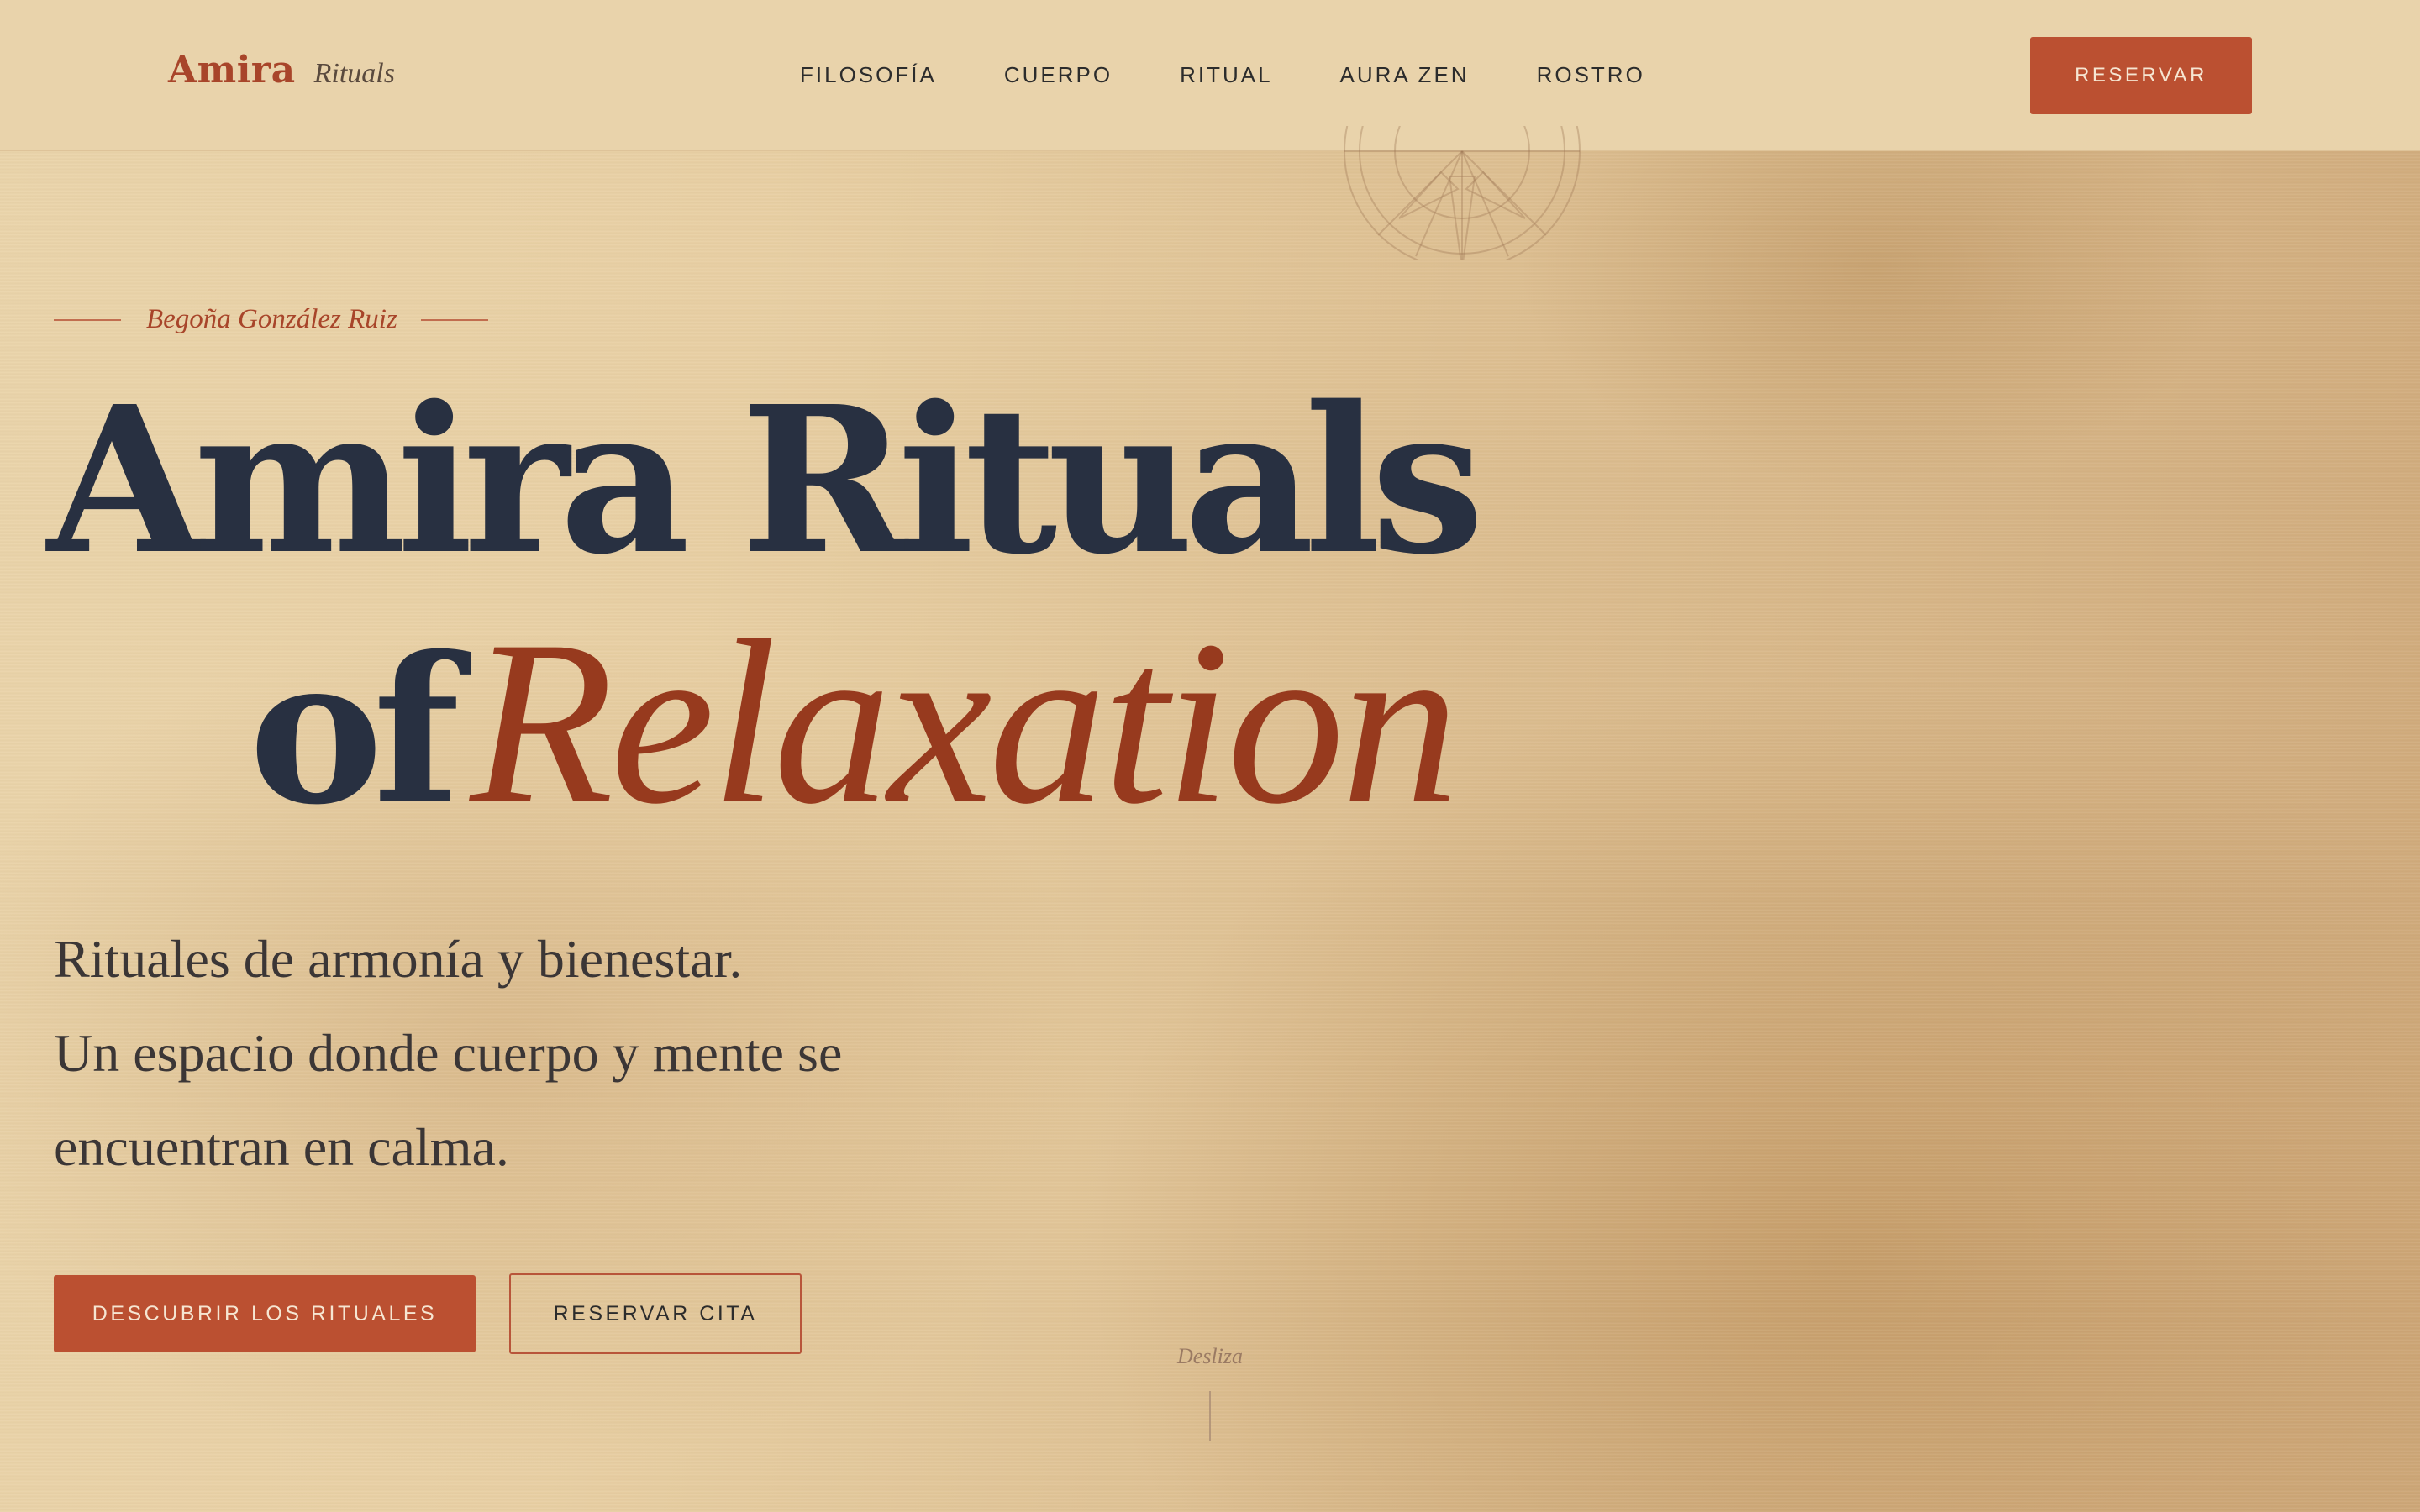 The height and width of the screenshot is (1512, 2420). I want to click on nav-link-rostro: ROSTRO, so click(1591, 75).